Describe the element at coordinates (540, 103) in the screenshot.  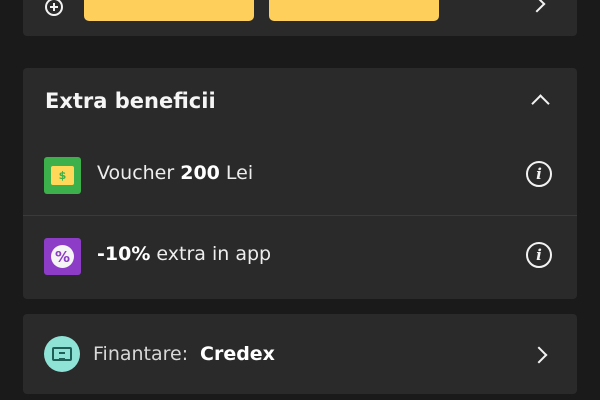
I see `chevron-up-icon` at that location.